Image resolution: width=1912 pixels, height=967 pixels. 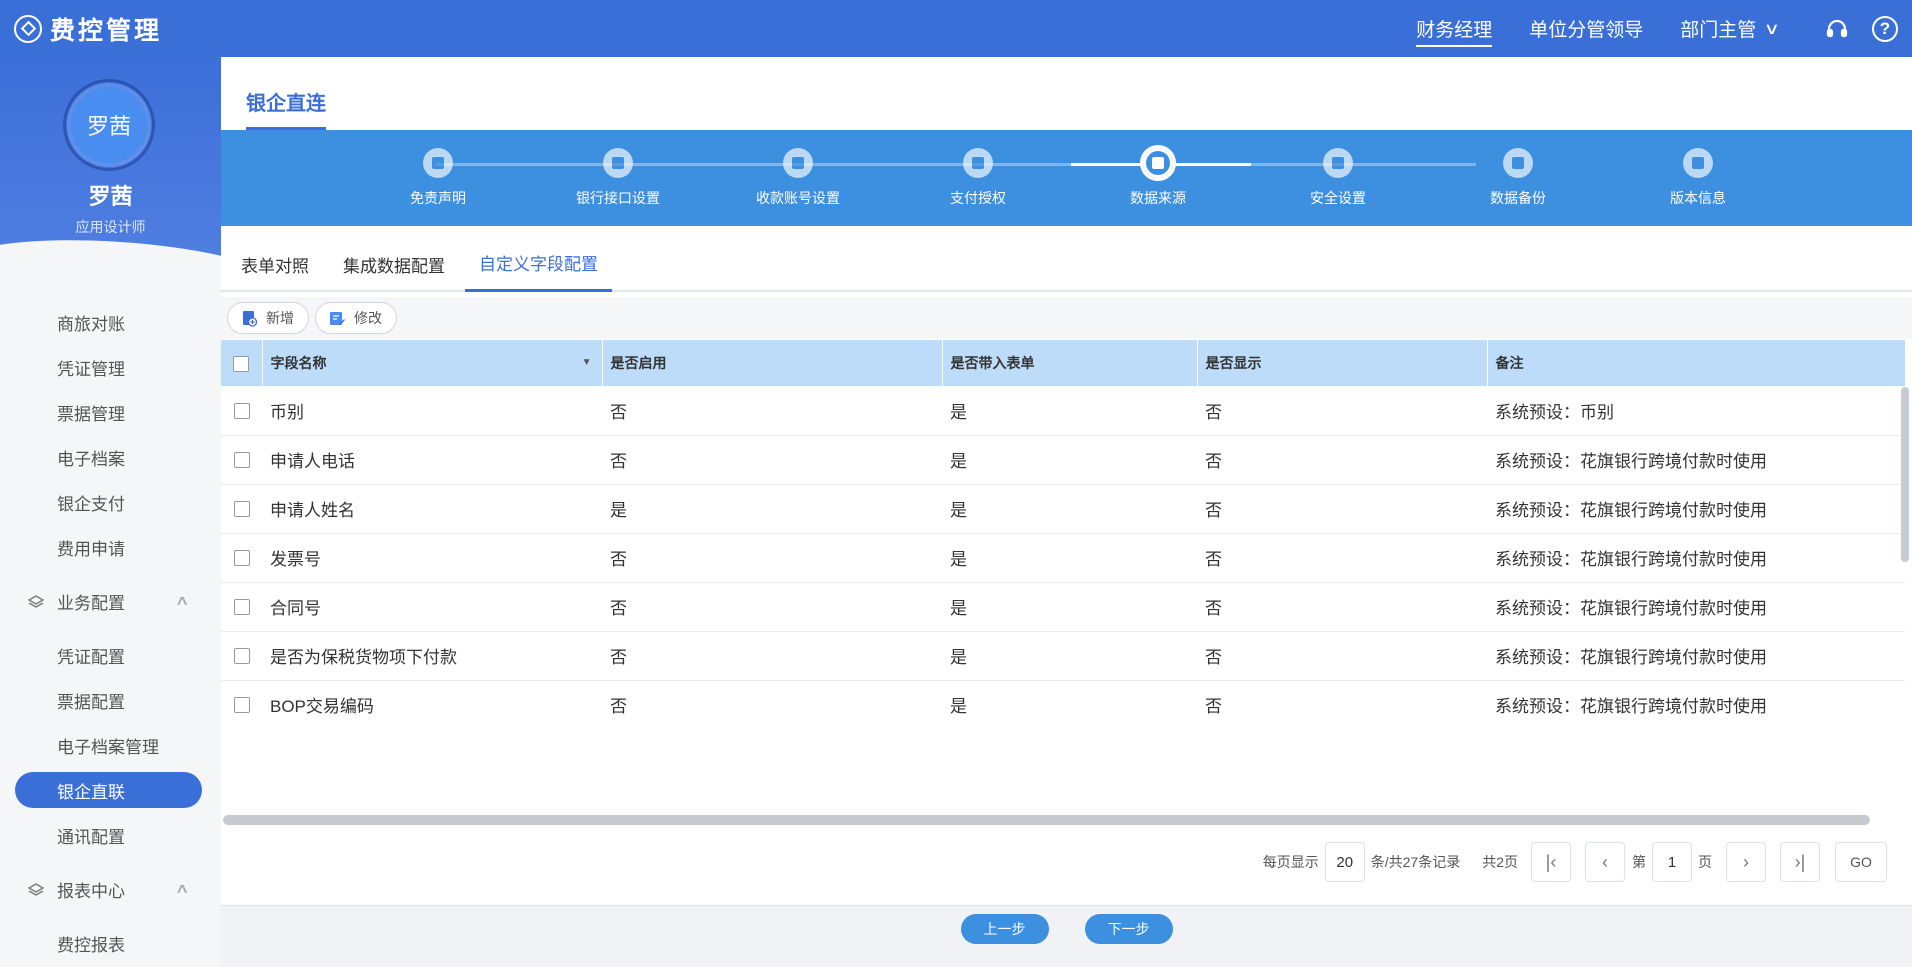 I want to click on role-tab-2: 部门主管, so click(x=1718, y=28).